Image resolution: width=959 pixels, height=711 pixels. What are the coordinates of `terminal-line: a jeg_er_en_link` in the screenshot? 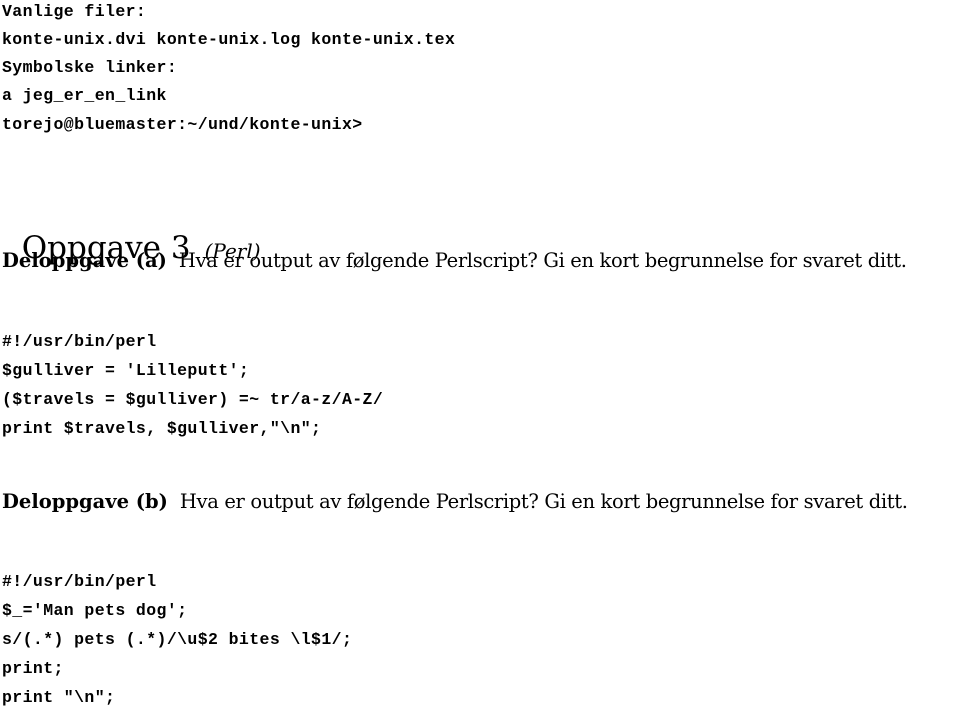 It's located at (84, 95).